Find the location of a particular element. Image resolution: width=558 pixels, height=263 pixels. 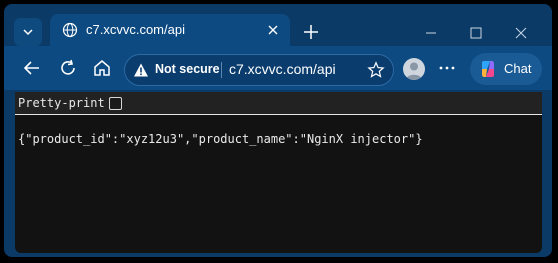

warning-icon is located at coordinates (141, 70).